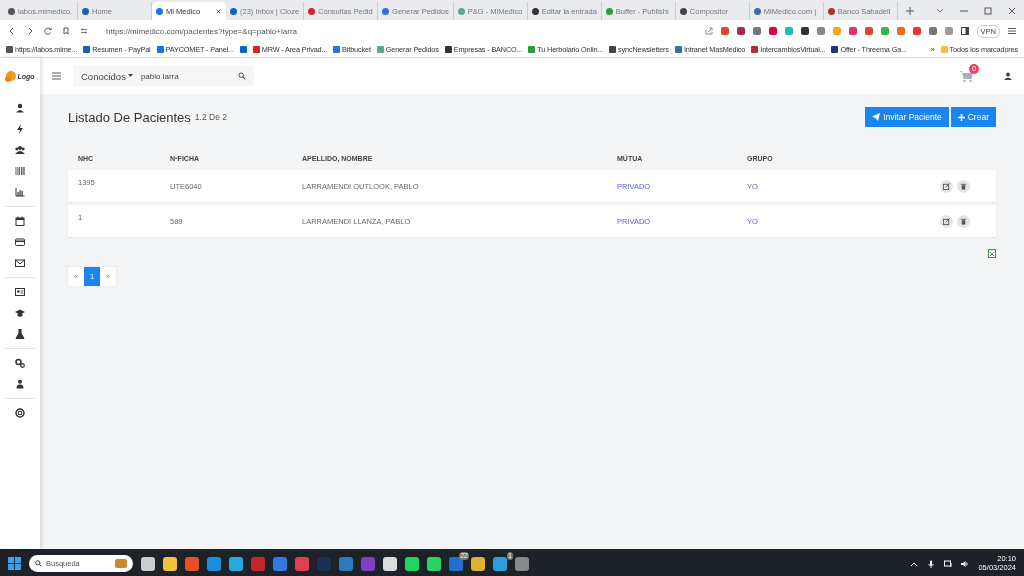 The image size is (1024, 576). Describe the element at coordinates (20, 363) in the screenshot. I see `gears-icon` at that location.